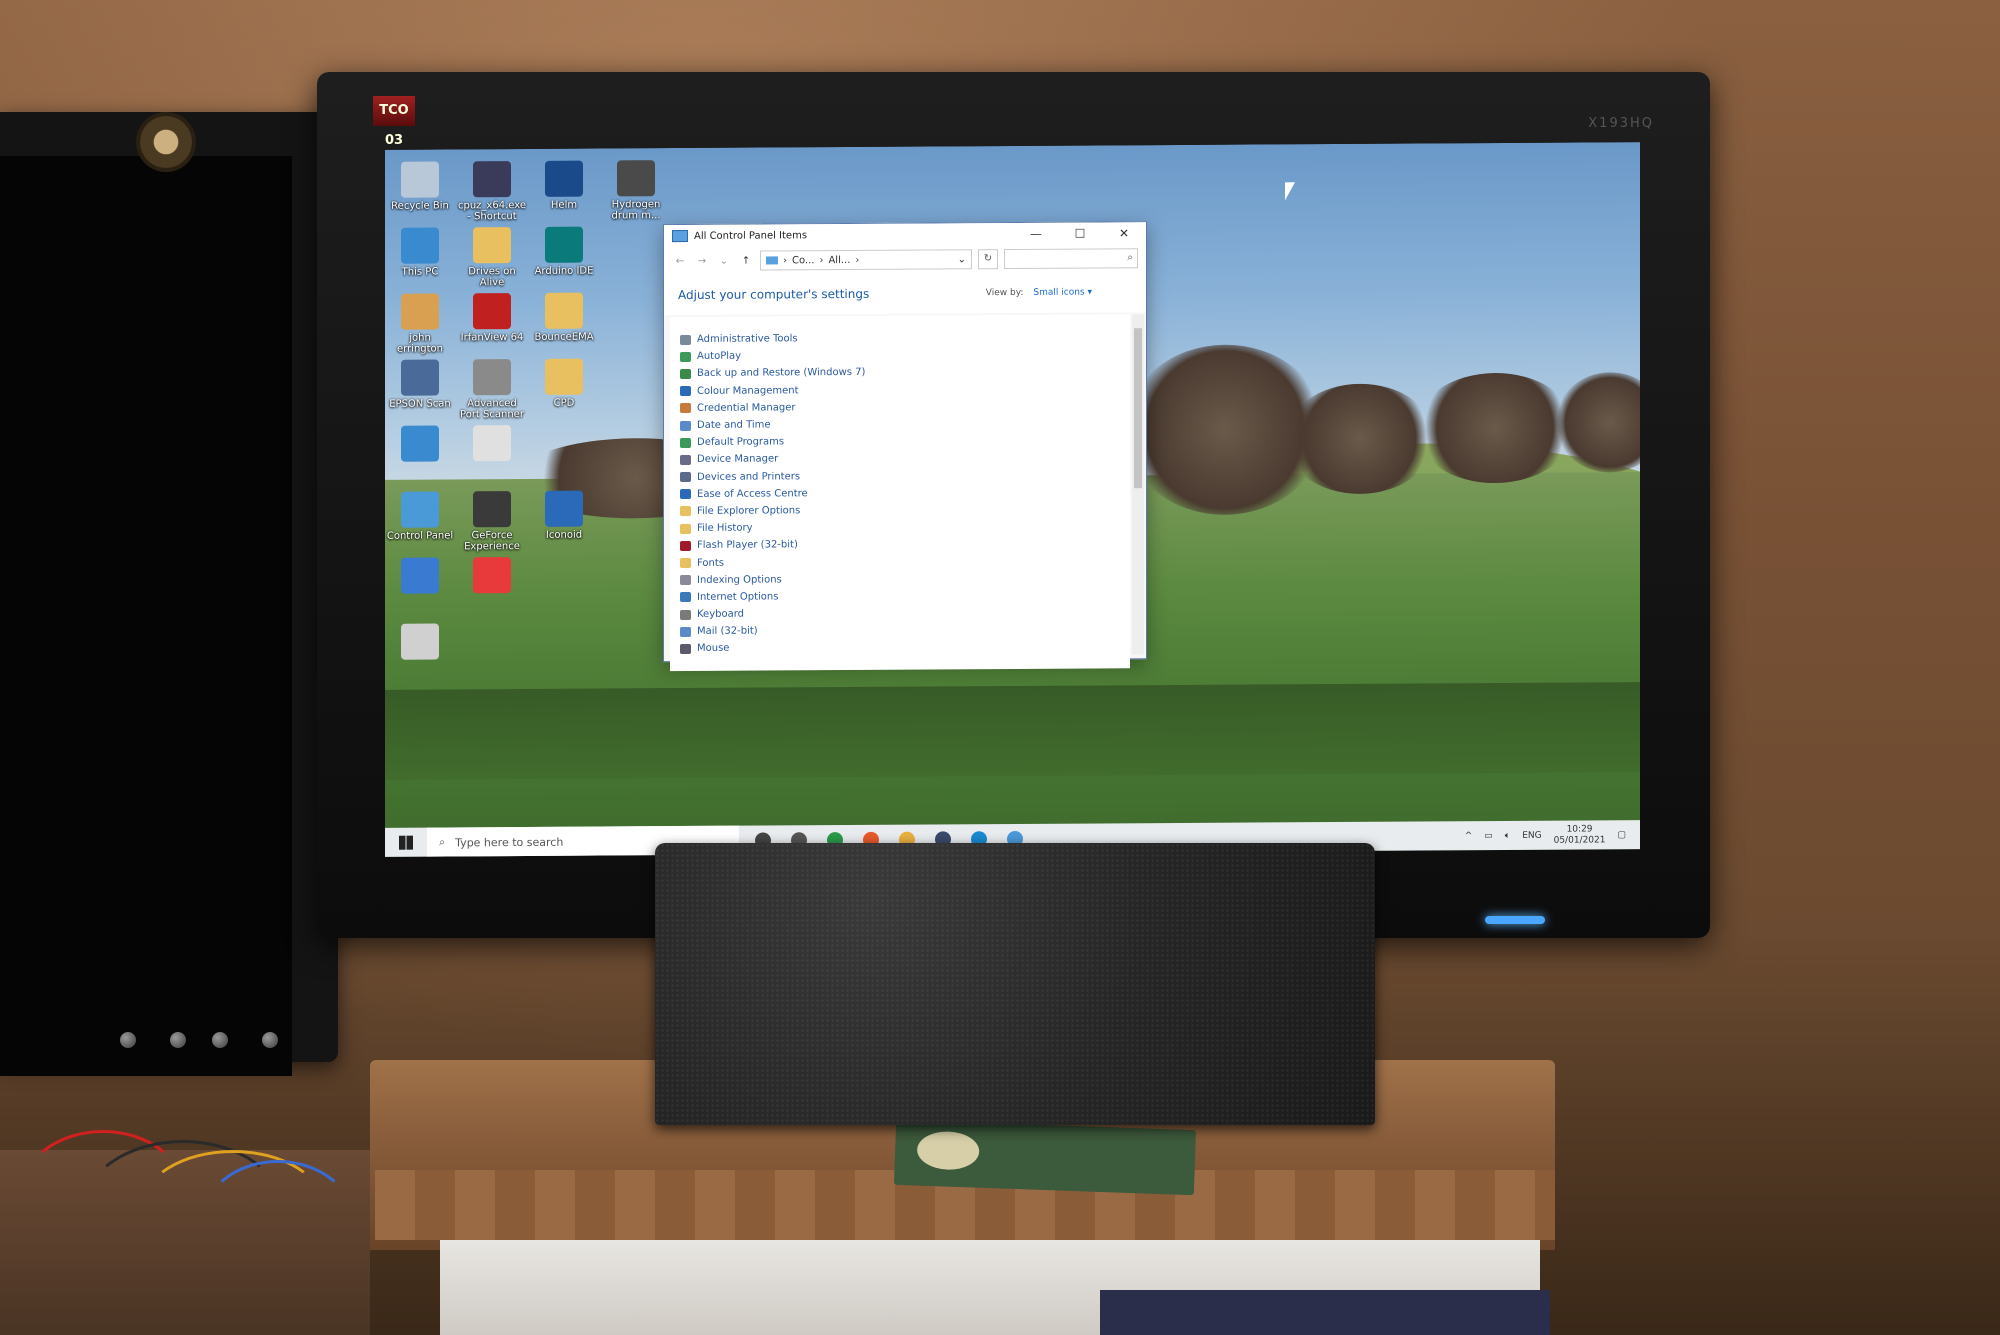 The width and height of the screenshot is (2000, 1335). I want to click on back-arrow-icon: ←, so click(680, 261).